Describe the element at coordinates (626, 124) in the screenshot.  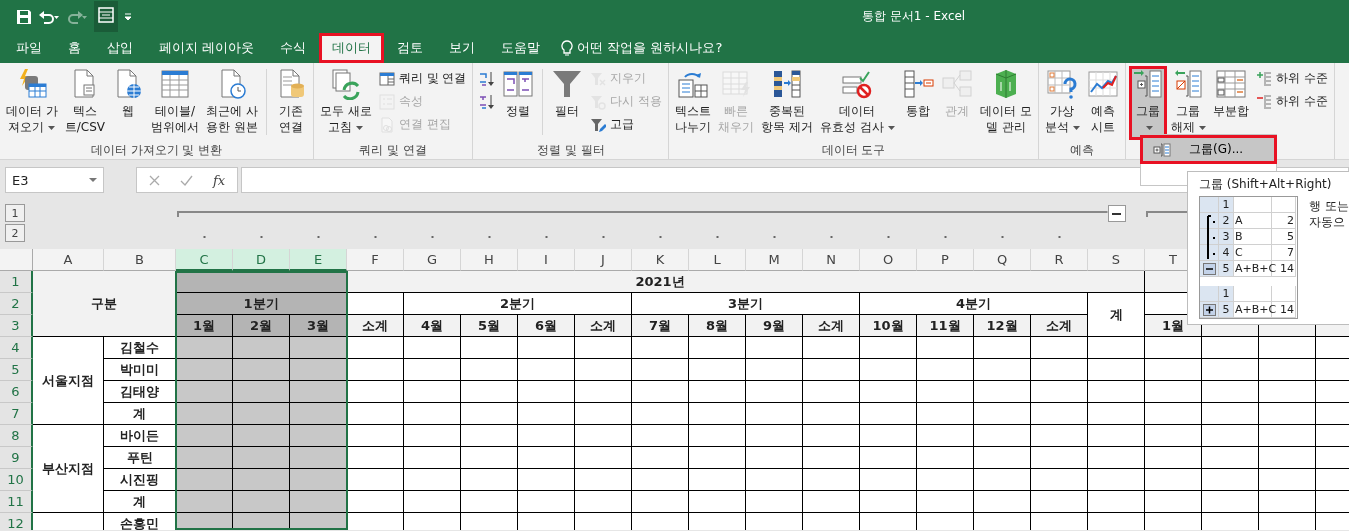
I see `ribbon-small-button: 고급` at that location.